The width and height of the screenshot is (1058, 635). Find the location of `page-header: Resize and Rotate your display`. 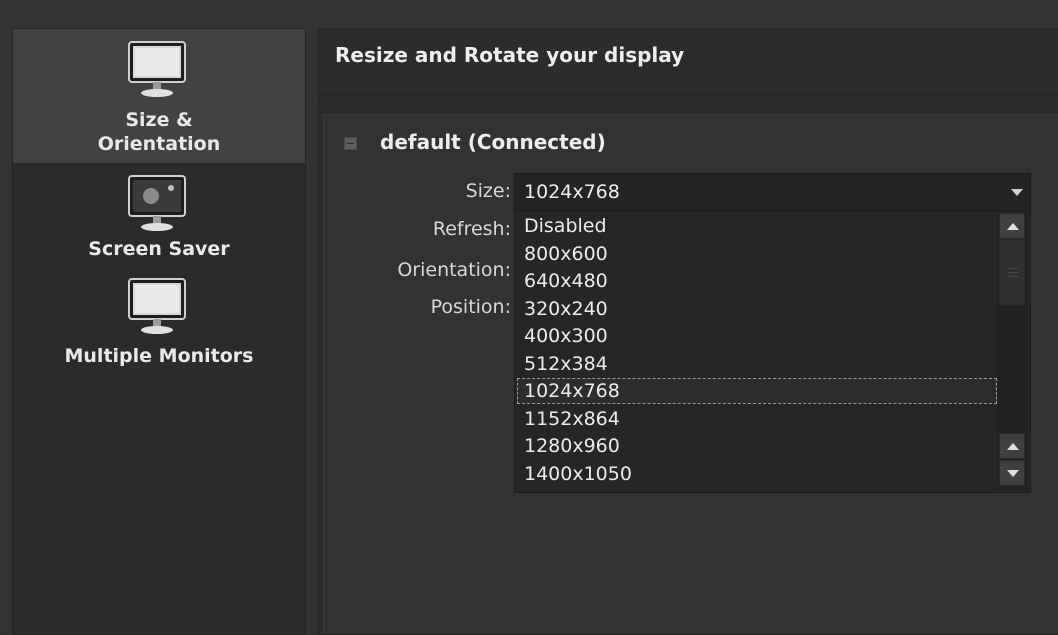

page-header: Resize and Rotate your display is located at coordinates (688, 62).